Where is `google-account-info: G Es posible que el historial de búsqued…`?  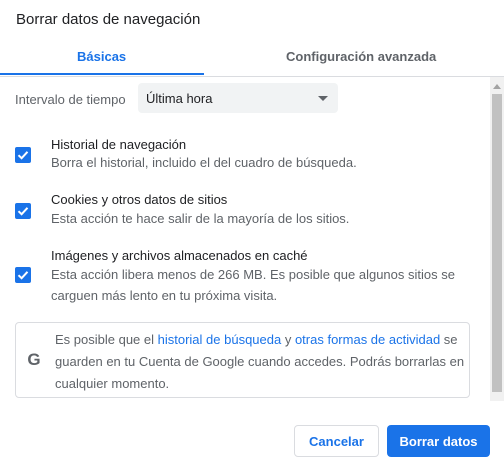
google-account-info: G Es posible que el historial de búsqued… is located at coordinates (242, 360).